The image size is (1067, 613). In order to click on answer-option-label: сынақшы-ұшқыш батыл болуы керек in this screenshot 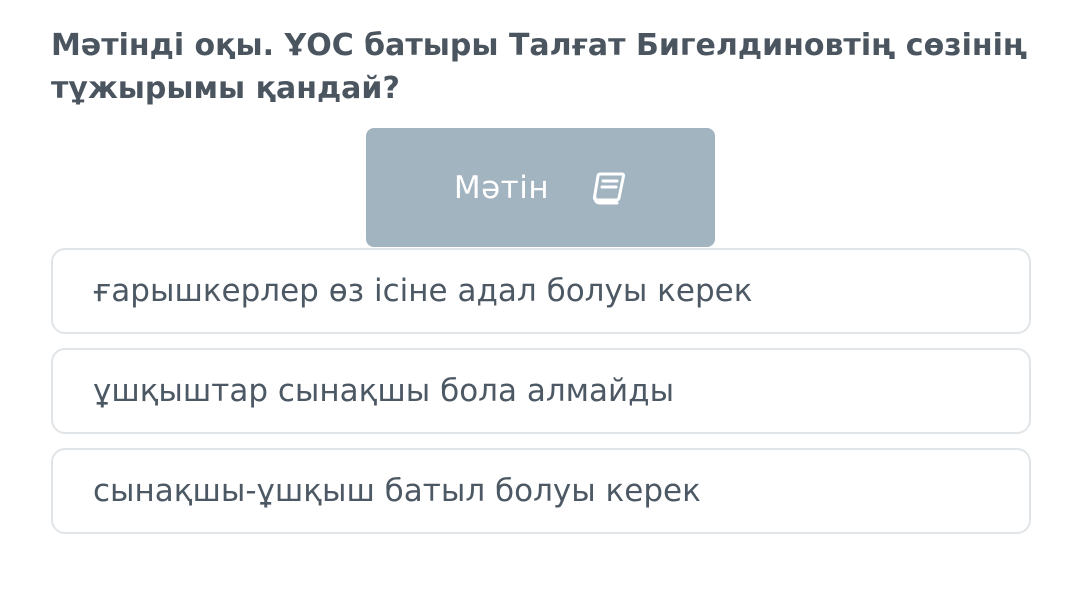, I will do `click(397, 491)`.